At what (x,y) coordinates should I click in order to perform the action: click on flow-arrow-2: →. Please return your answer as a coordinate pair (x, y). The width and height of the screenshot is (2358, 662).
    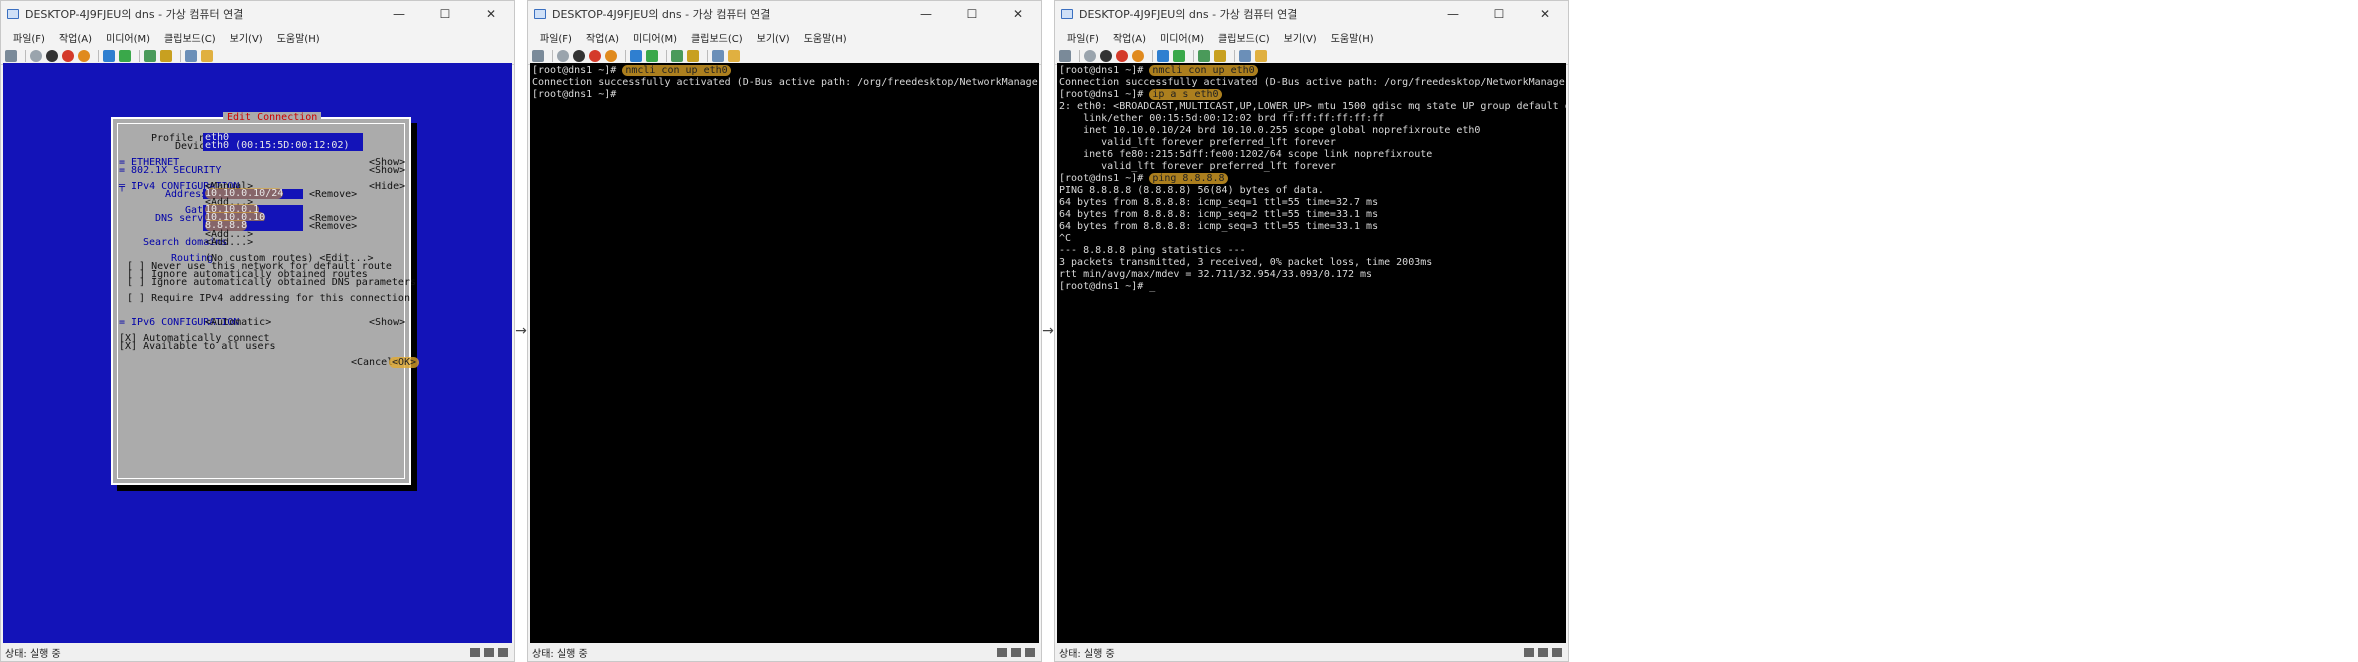
    Looking at the image, I should click on (1048, 331).